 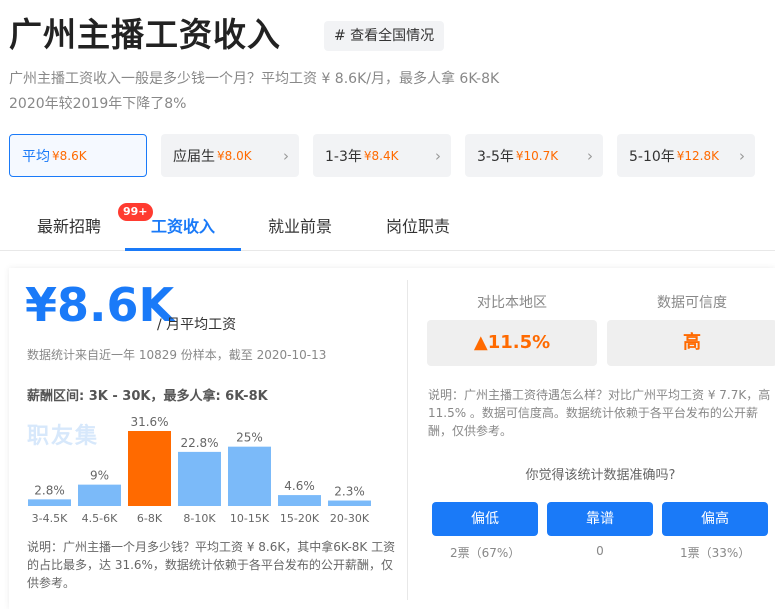 What do you see at coordinates (343, 156) in the screenshot?
I see `experience-tab-label: 1-3年` at bounding box center [343, 156].